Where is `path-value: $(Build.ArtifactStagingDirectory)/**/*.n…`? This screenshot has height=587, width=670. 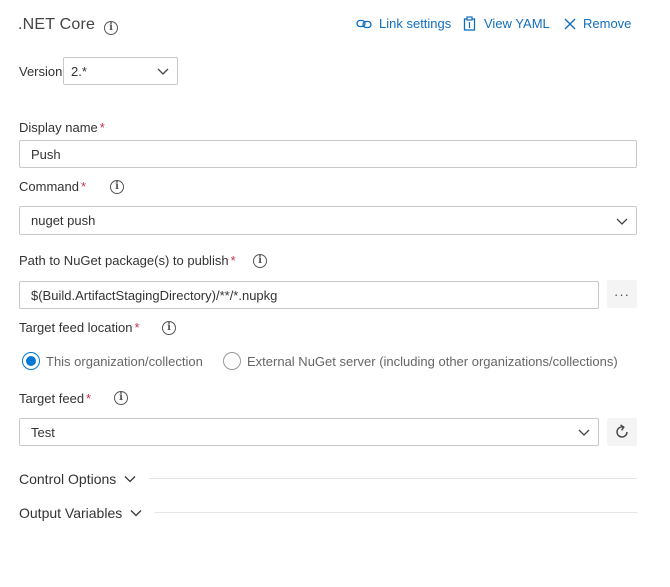 path-value: $(Build.ArtifactStagingDirectory)/**/*.n… is located at coordinates (154, 295).